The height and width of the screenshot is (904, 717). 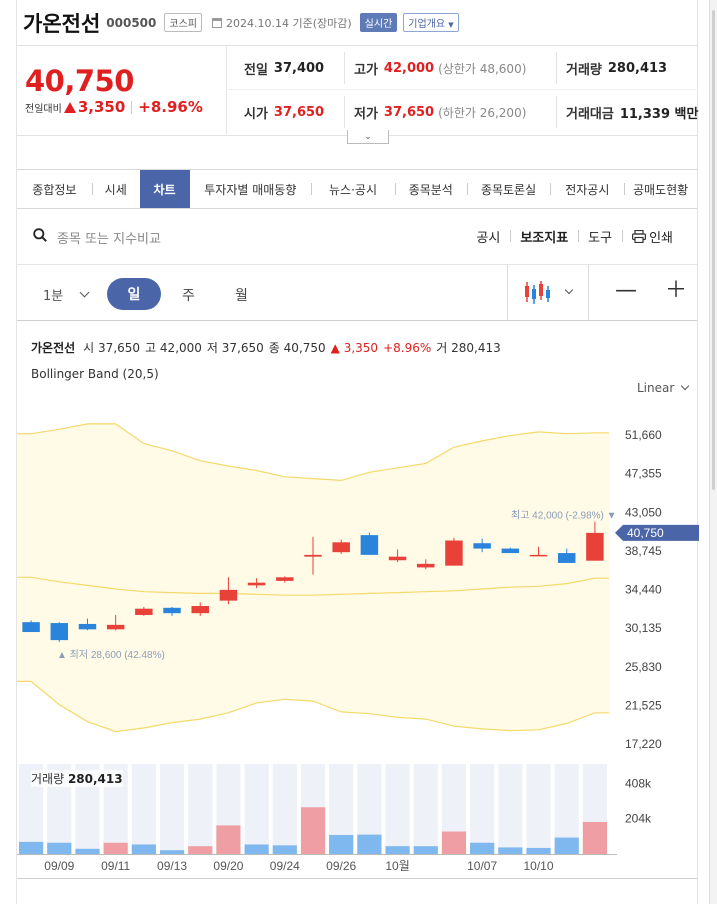 I want to click on date-axis-tick: 10월, so click(x=397, y=866).